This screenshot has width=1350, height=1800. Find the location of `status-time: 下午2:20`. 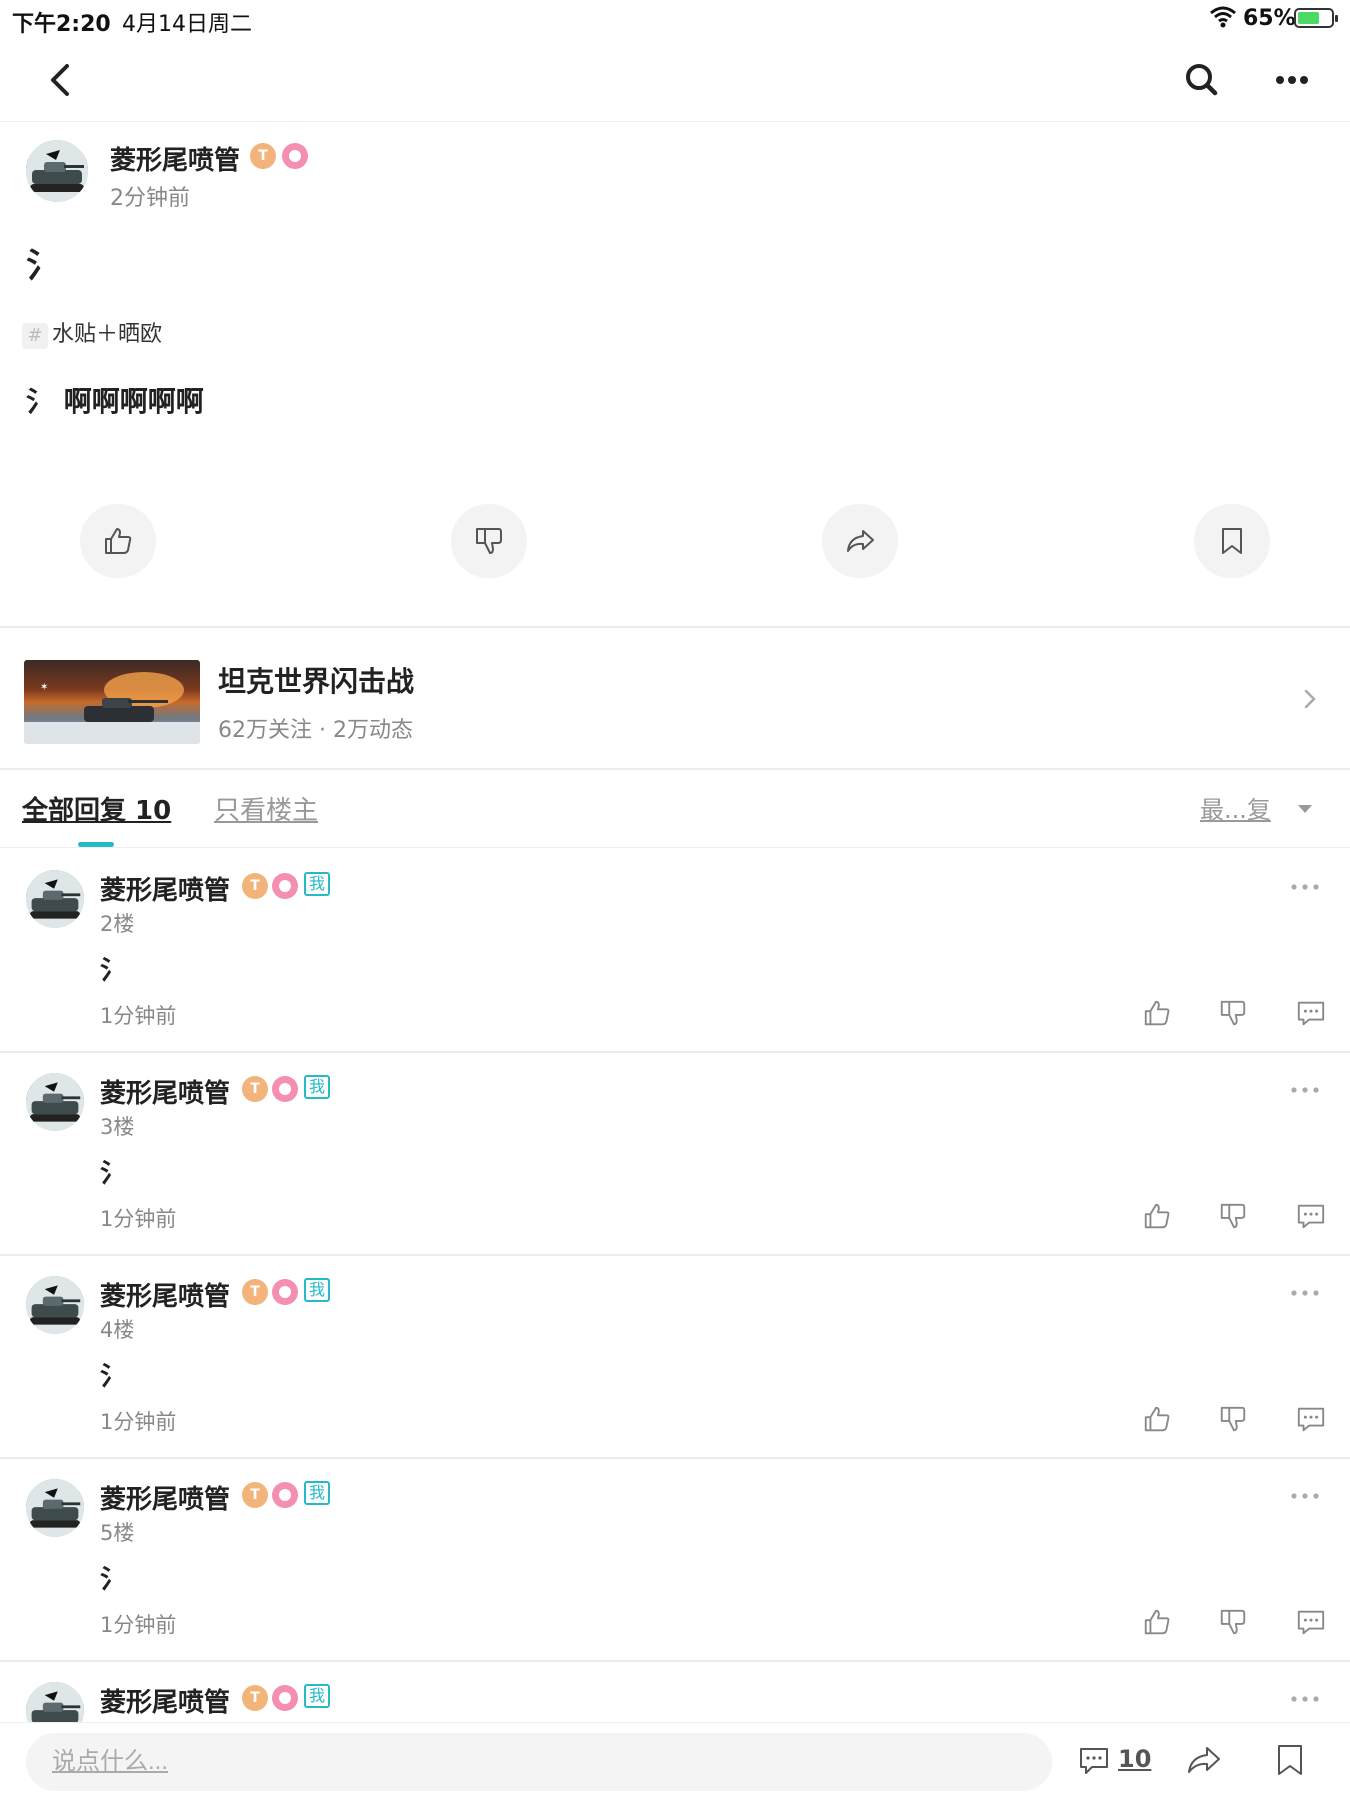

status-time: 下午2:20 is located at coordinates (61, 24).